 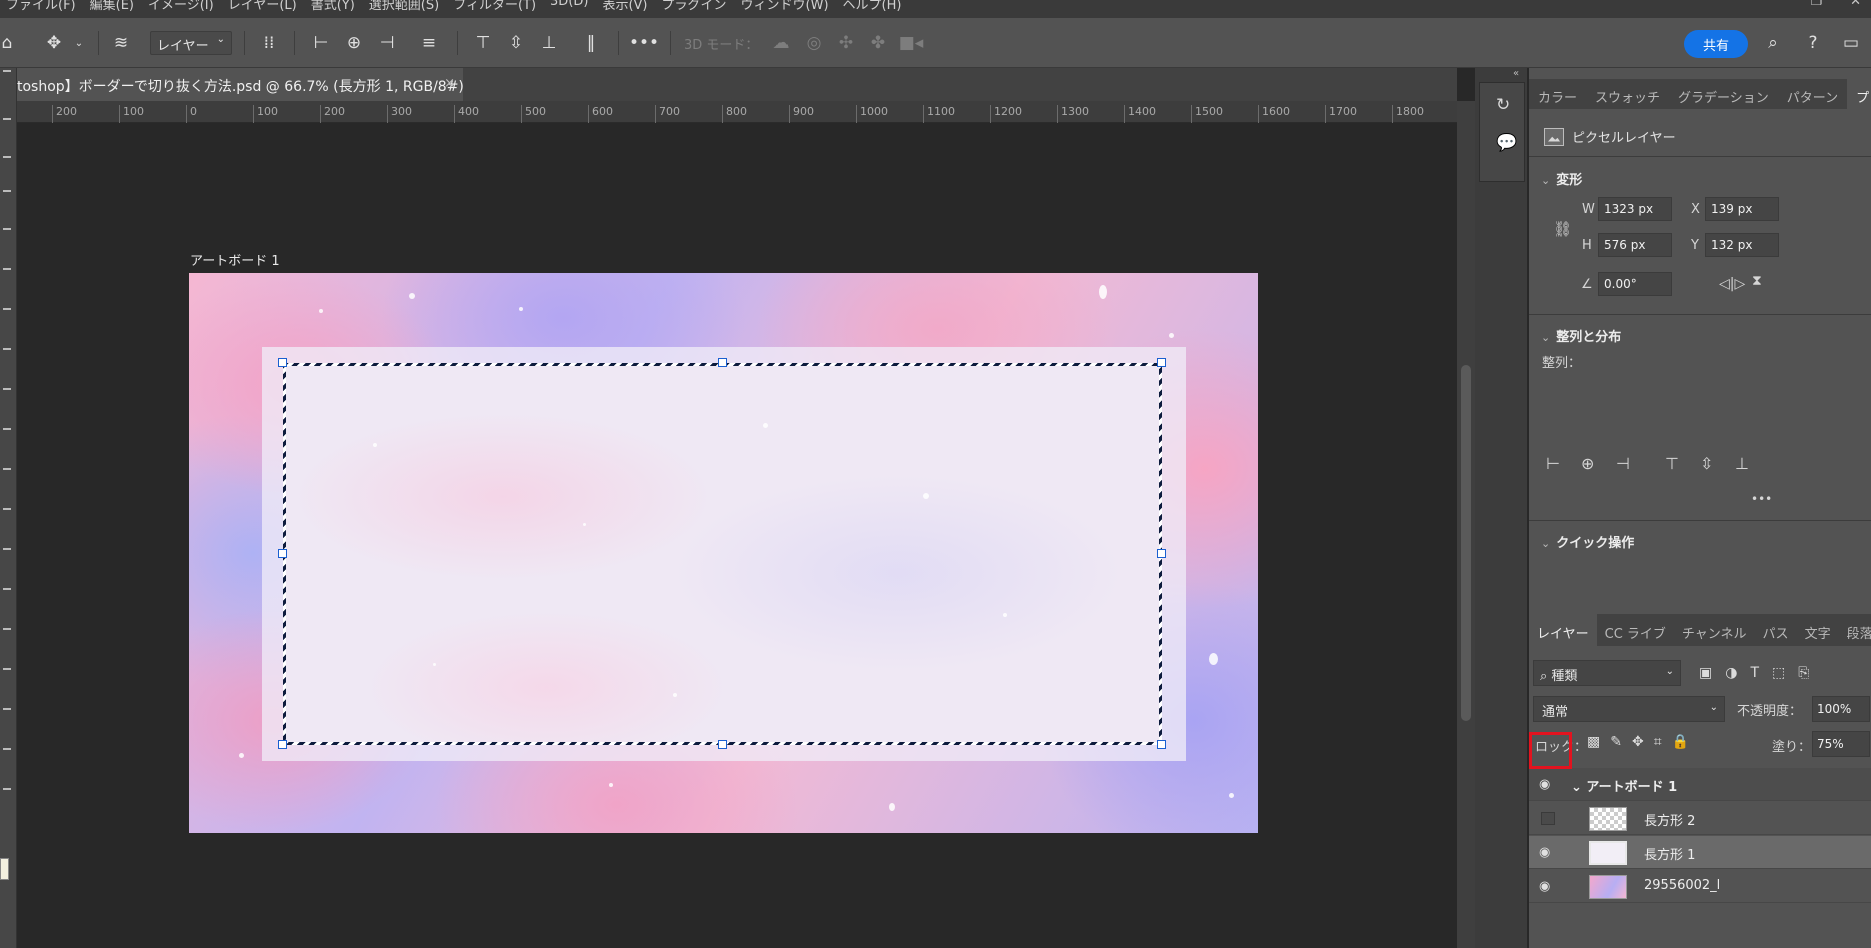 I want to click on opacity-field: 100%, so click(x=1841, y=709).